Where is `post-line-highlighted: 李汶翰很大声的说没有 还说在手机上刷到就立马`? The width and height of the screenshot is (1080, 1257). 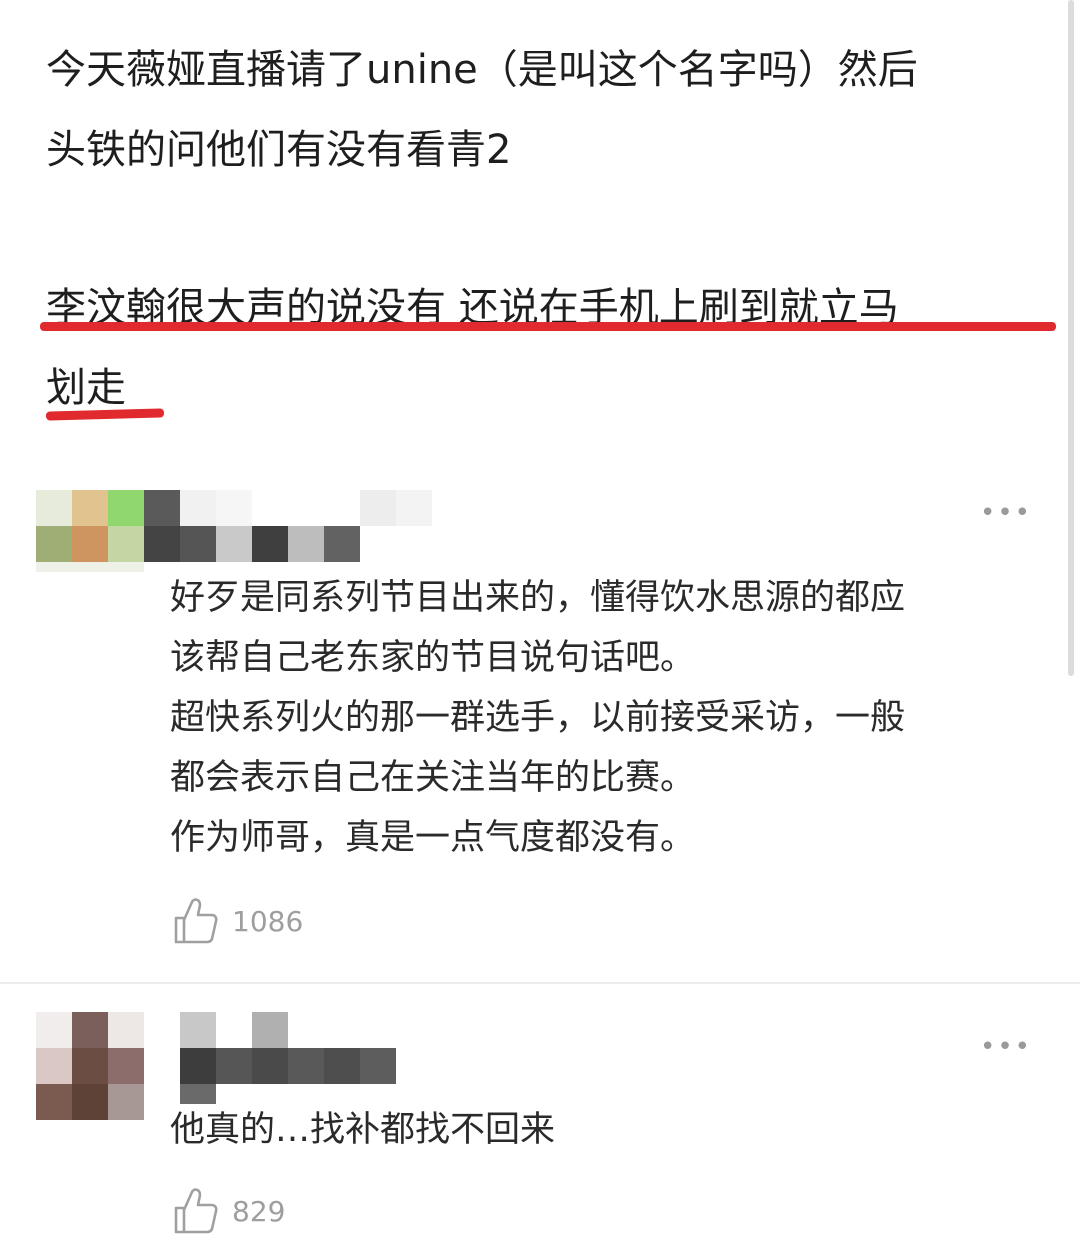
post-line-highlighted: 李汶翰很大声的说没有 还说在手机上刷到就立马 is located at coordinates (472, 308).